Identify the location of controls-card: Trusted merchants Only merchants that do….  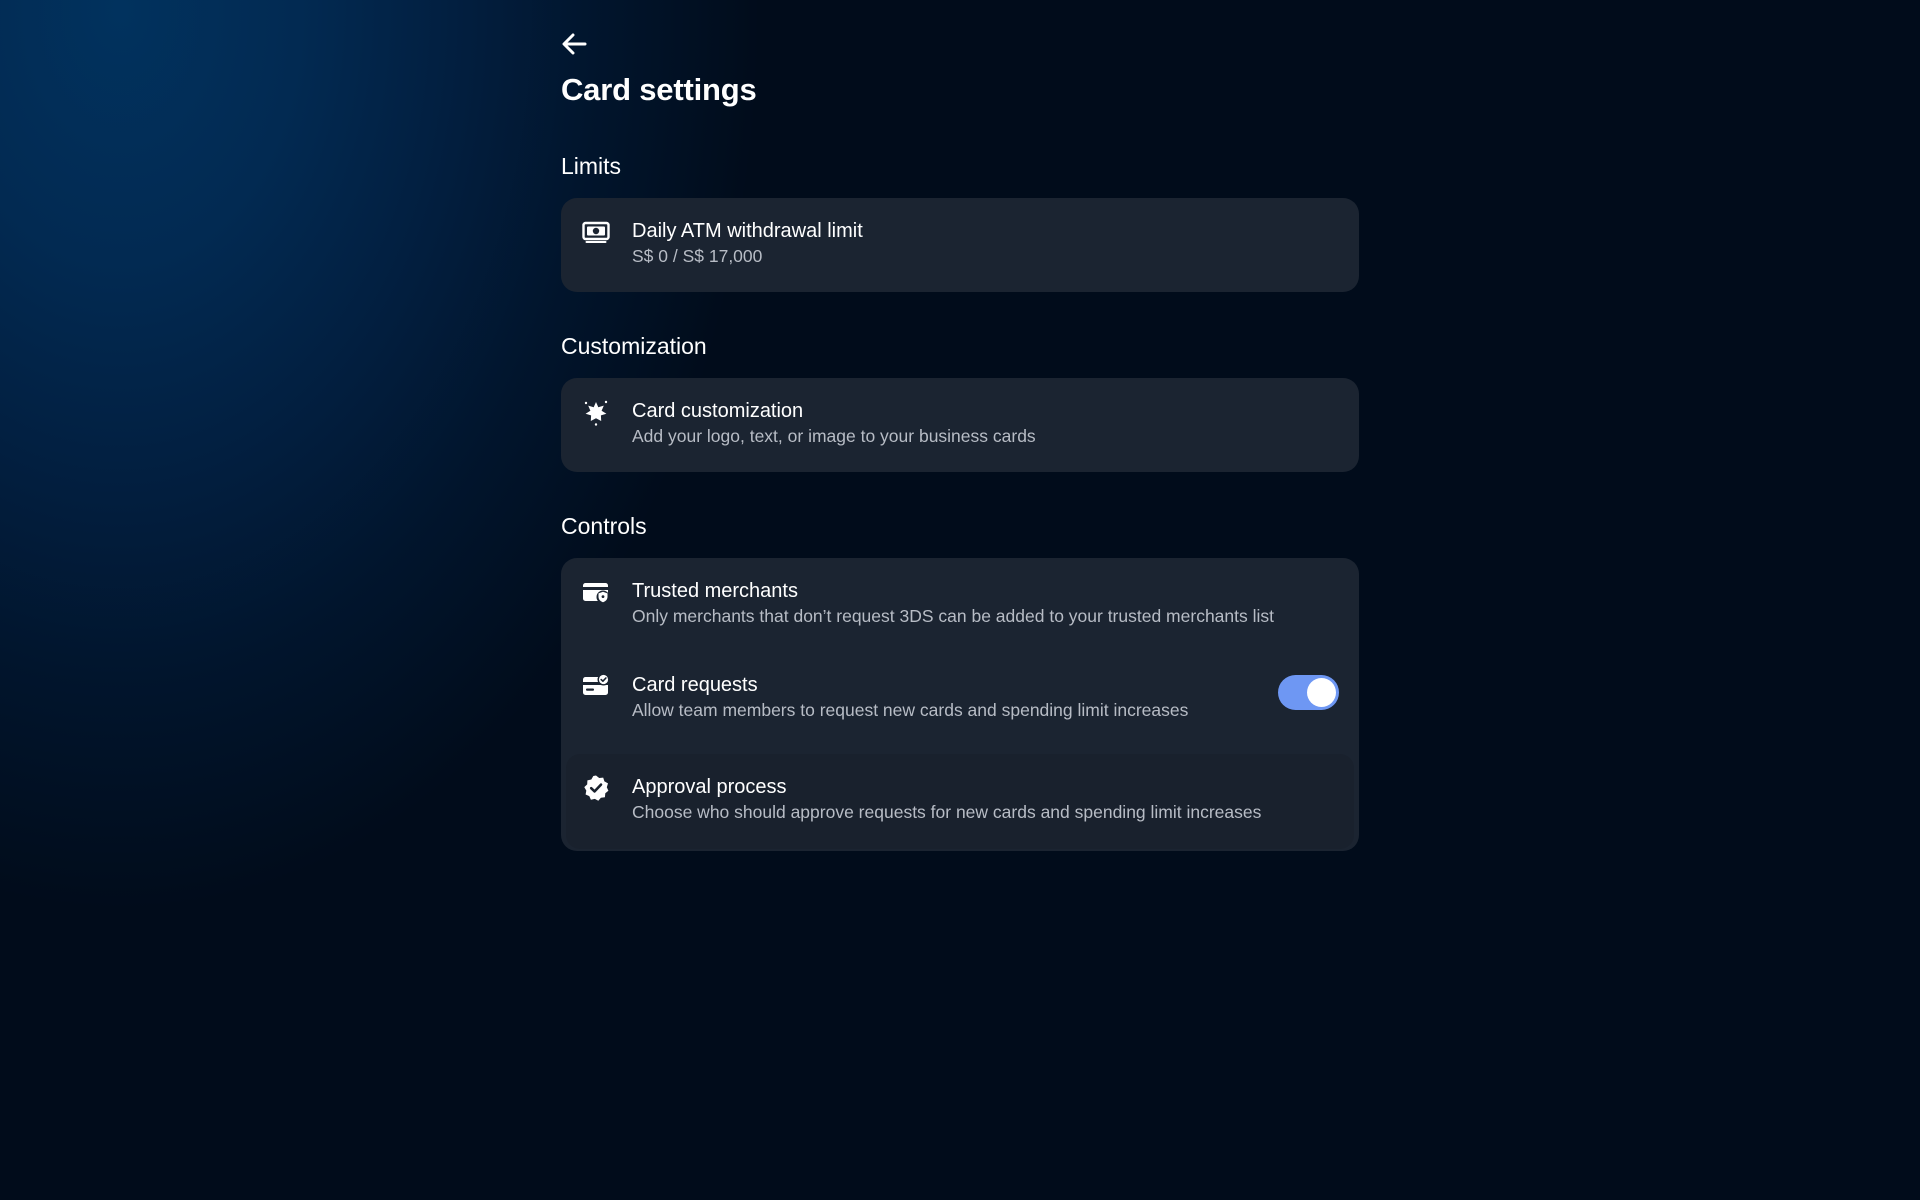
(960, 704).